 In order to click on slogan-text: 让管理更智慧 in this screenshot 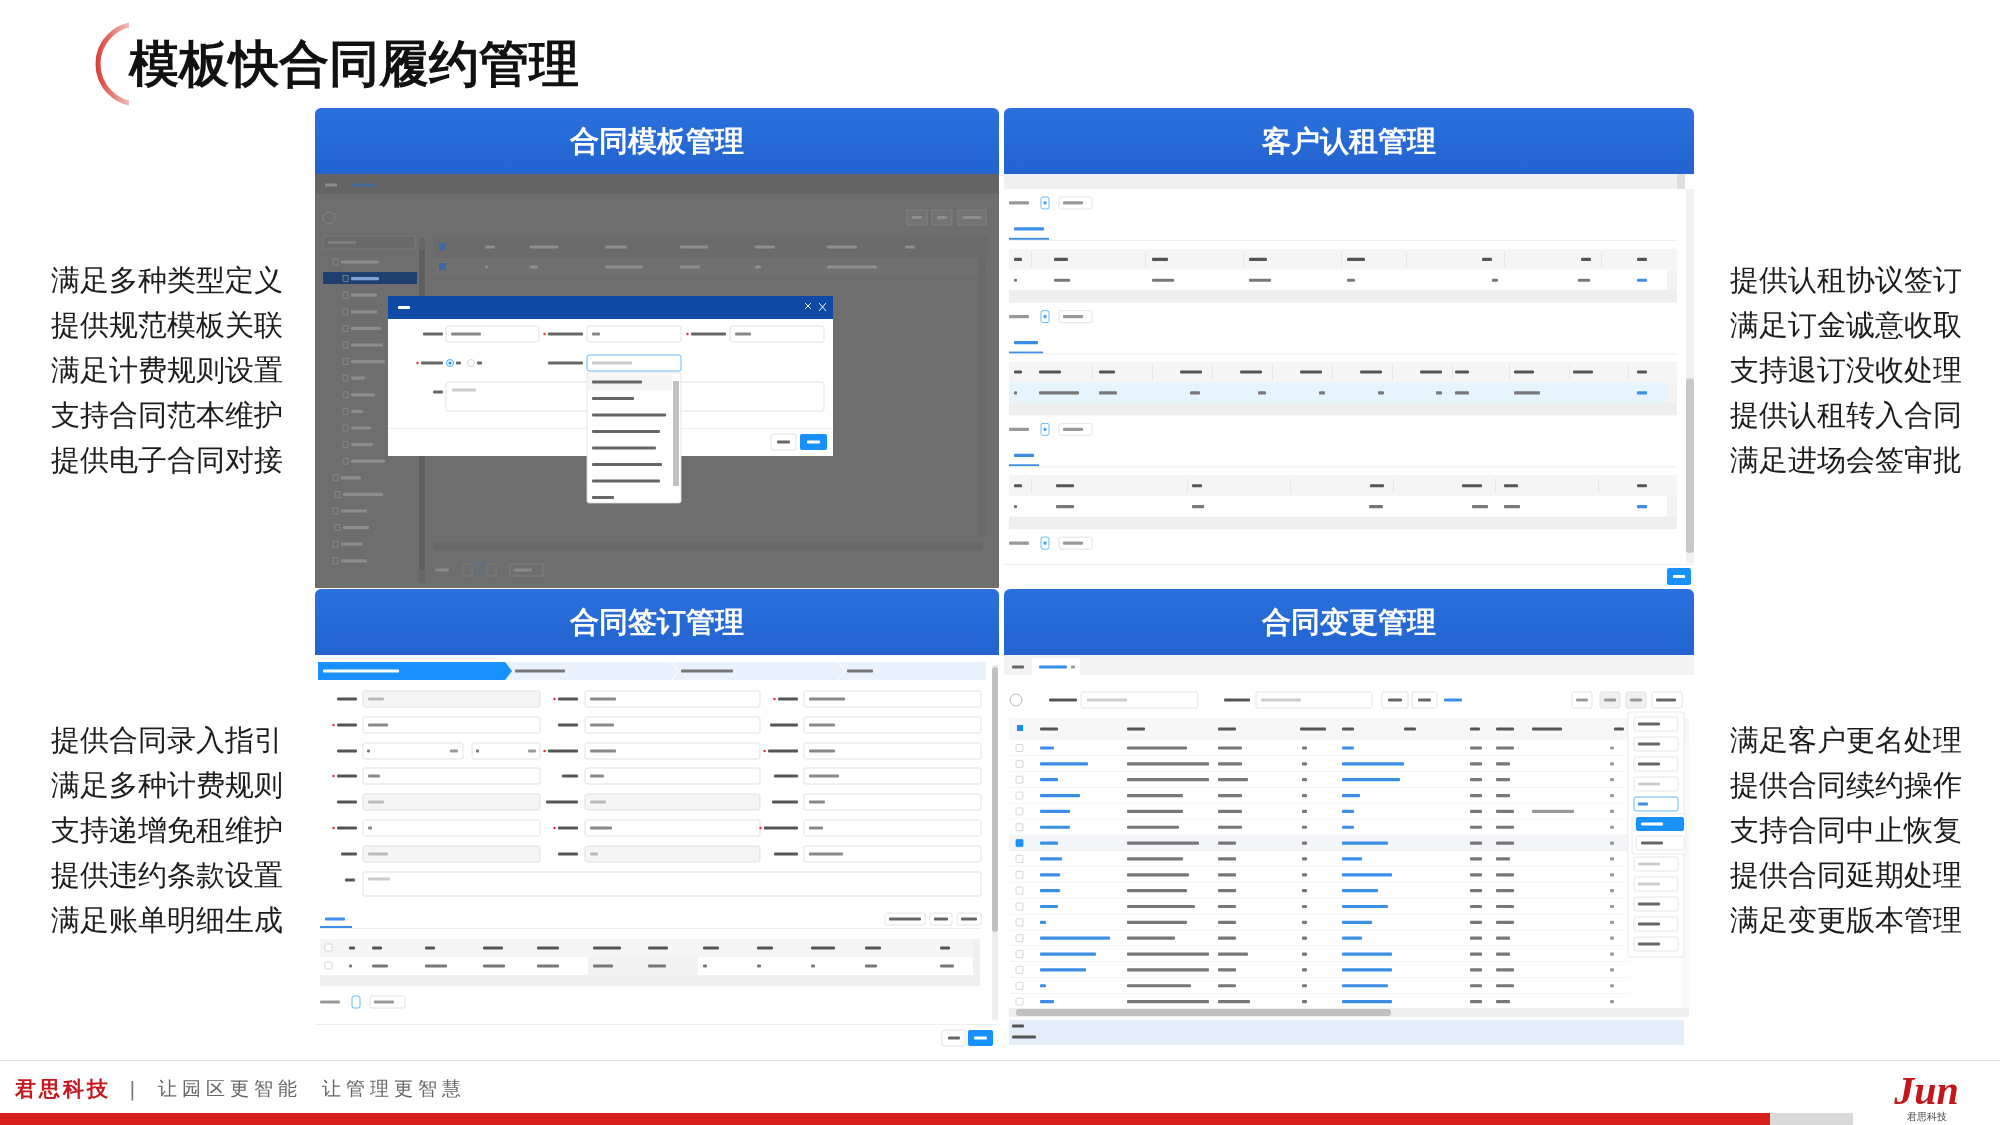, I will do `click(393, 1088)`.